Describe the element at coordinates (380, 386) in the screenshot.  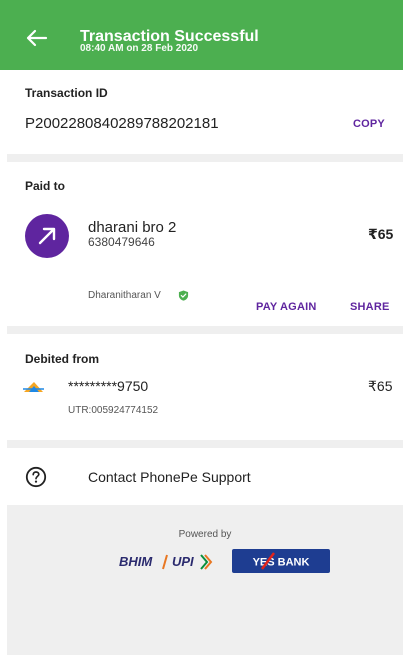
I see `debit-amount: ₹65` at that location.